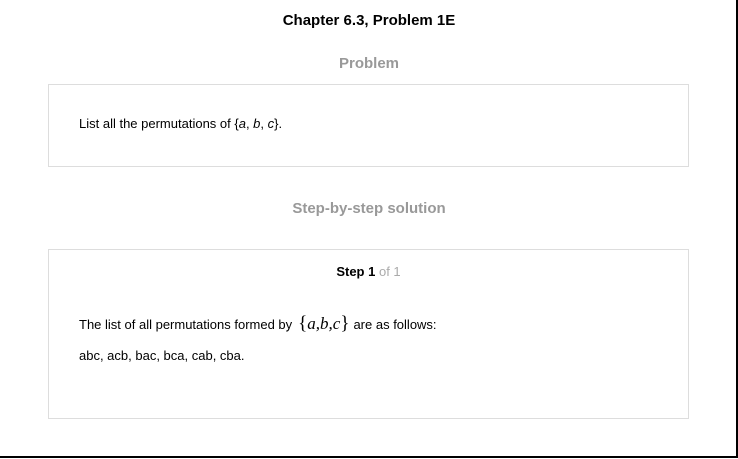 The width and height of the screenshot is (738, 459). I want to click on solution-line-2: abc, acb, bac, bca, cab, cba., so click(162, 355).